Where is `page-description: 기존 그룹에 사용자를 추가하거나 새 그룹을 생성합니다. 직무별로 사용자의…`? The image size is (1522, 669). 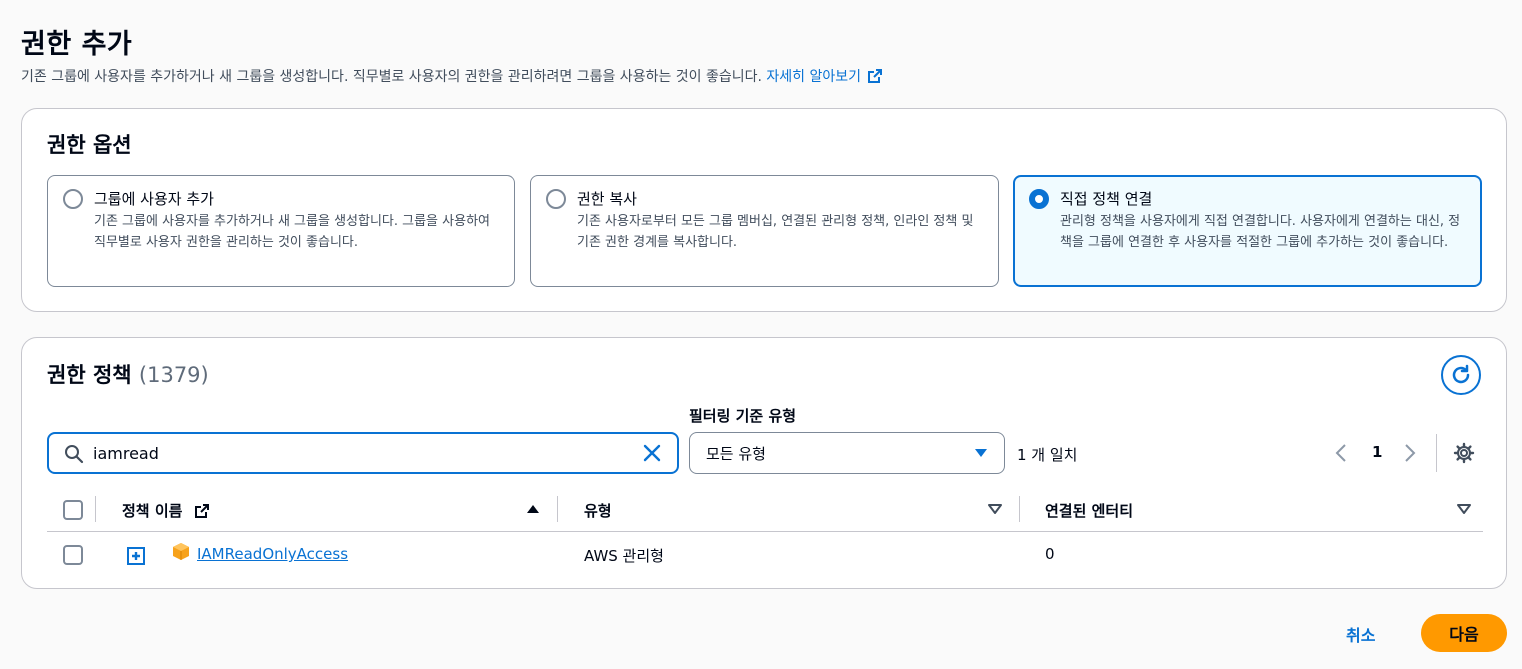 page-description: 기존 그룹에 사용자를 추가하거나 새 그룹을 생성합니다. 직무별로 사용자의… is located at coordinates (452, 76).